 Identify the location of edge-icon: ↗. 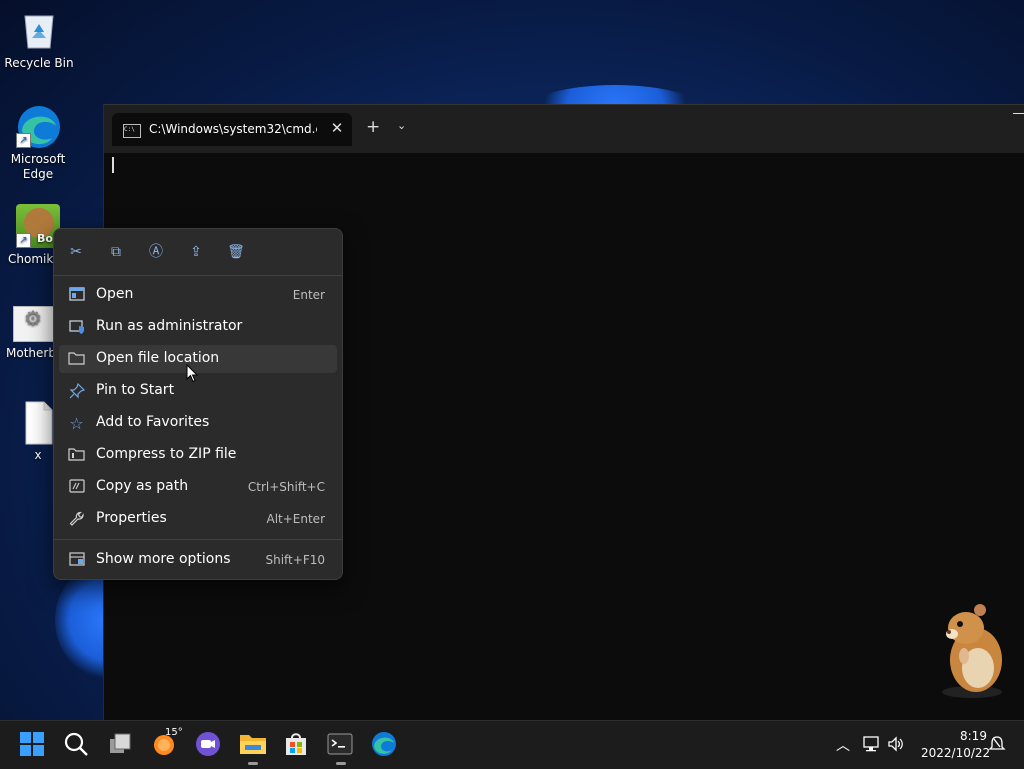
(38, 126).